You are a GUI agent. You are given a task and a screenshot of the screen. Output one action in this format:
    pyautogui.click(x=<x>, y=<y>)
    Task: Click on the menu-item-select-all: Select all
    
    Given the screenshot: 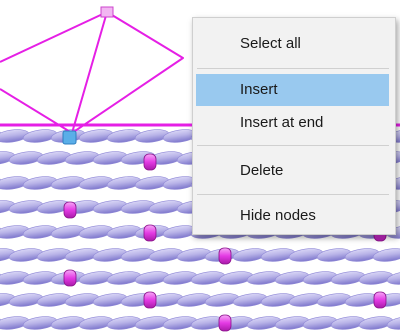 What is the action you would take?
    pyautogui.click(x=292, y=44)
    